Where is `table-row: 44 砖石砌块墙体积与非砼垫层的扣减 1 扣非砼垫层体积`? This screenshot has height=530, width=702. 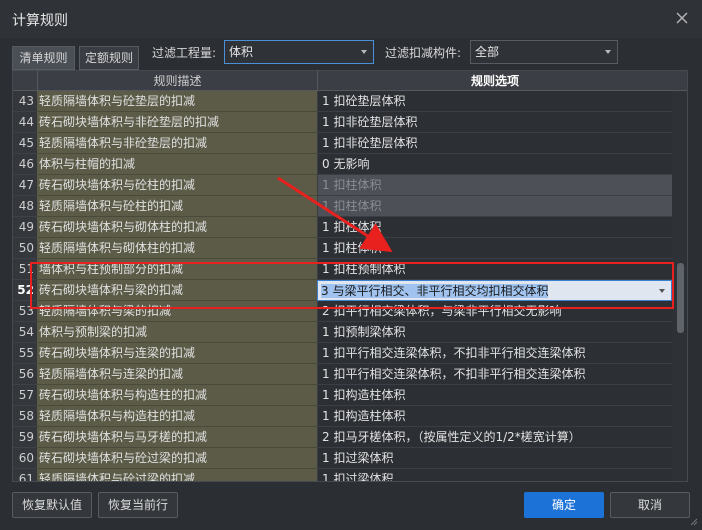 table-row: 44 砖石砌块墙体积与非砼垫层的扣减 1 扣非砼垫层体积 is located at coordinates (342, 122).